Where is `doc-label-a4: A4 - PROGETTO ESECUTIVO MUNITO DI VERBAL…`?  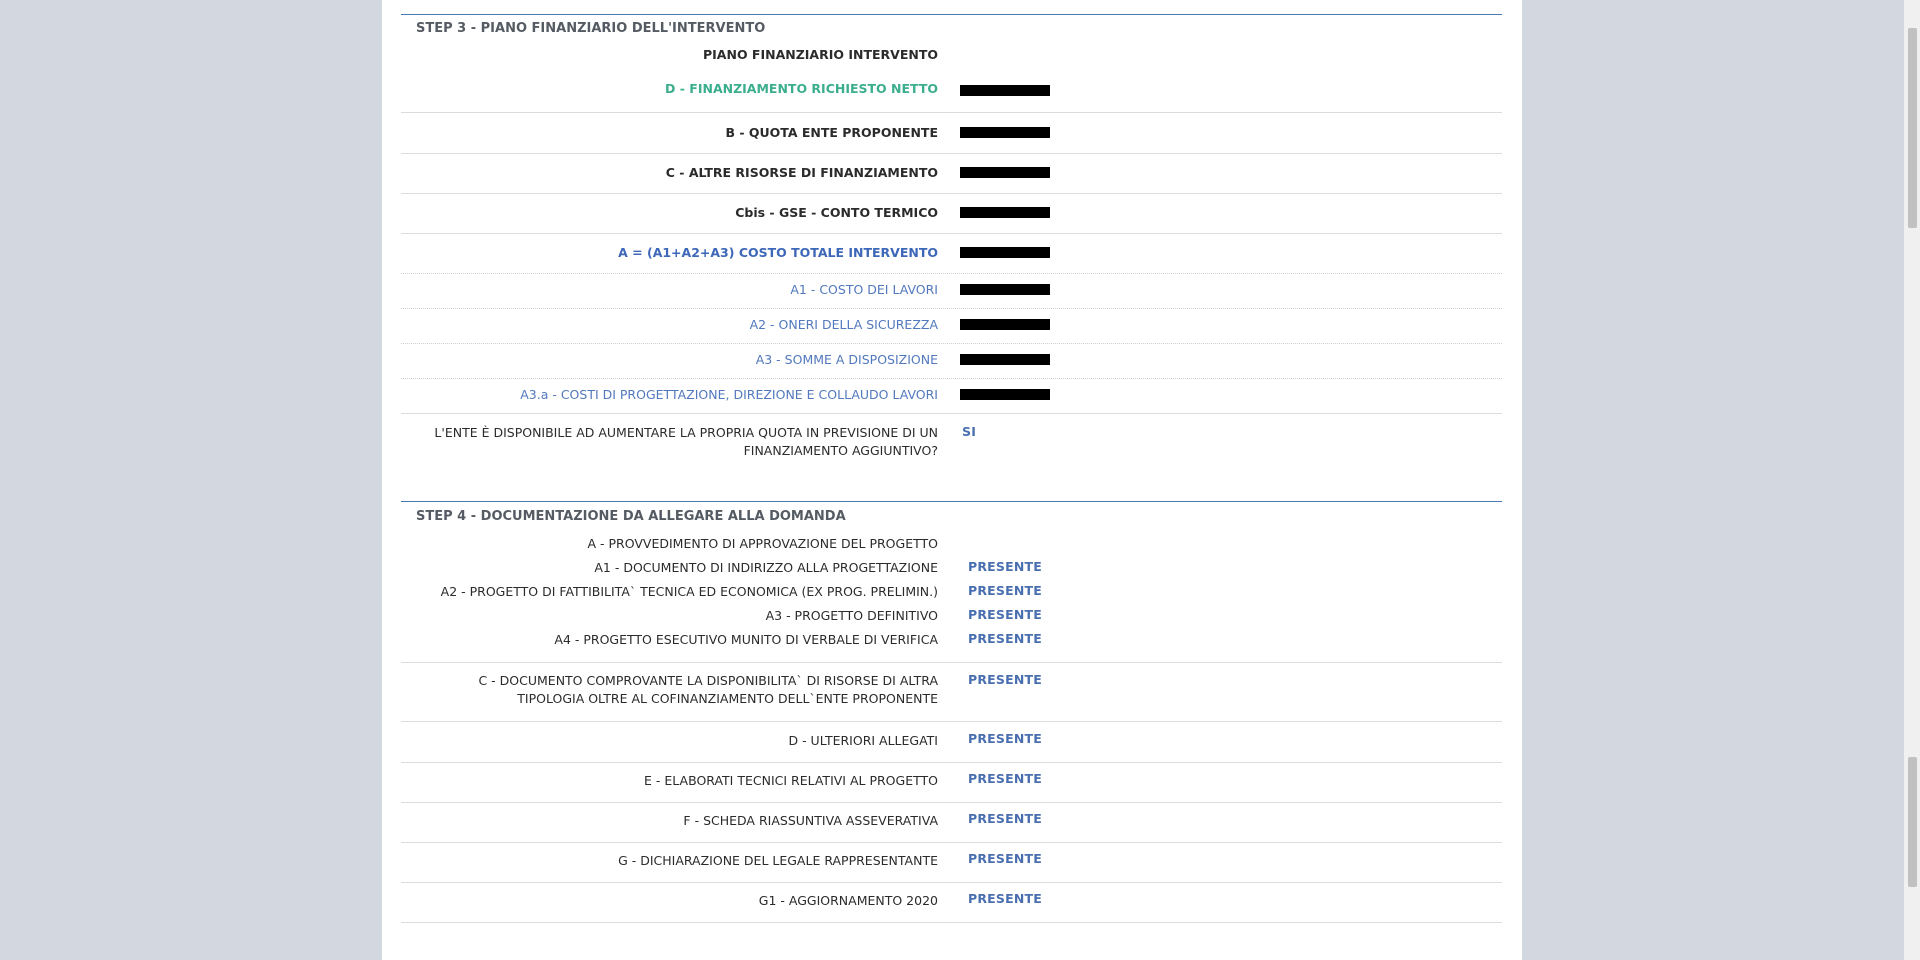
doc-label-a4: A4 - PROGETTO ESECUTIVO MUNITO DI VERBAL… is located at coordinates (746, 639).